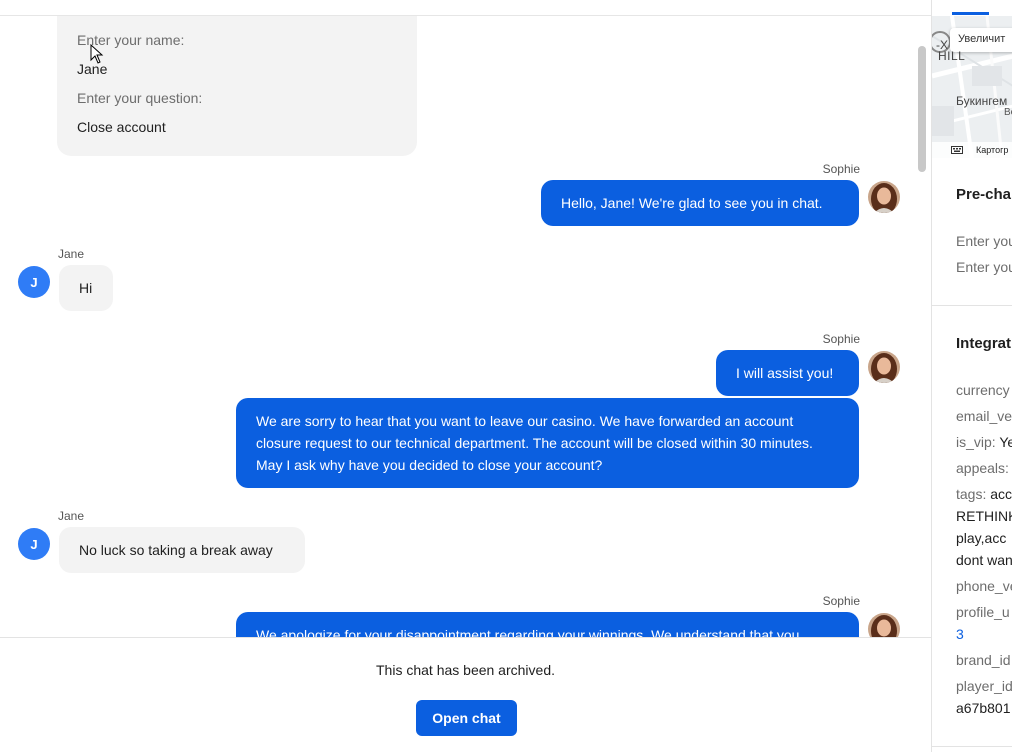 The height and width of the screenshot is (752, 1012). Describe the element at coordinates (952, 56) in the screenshot. I see `map-label: HILL` at that location.